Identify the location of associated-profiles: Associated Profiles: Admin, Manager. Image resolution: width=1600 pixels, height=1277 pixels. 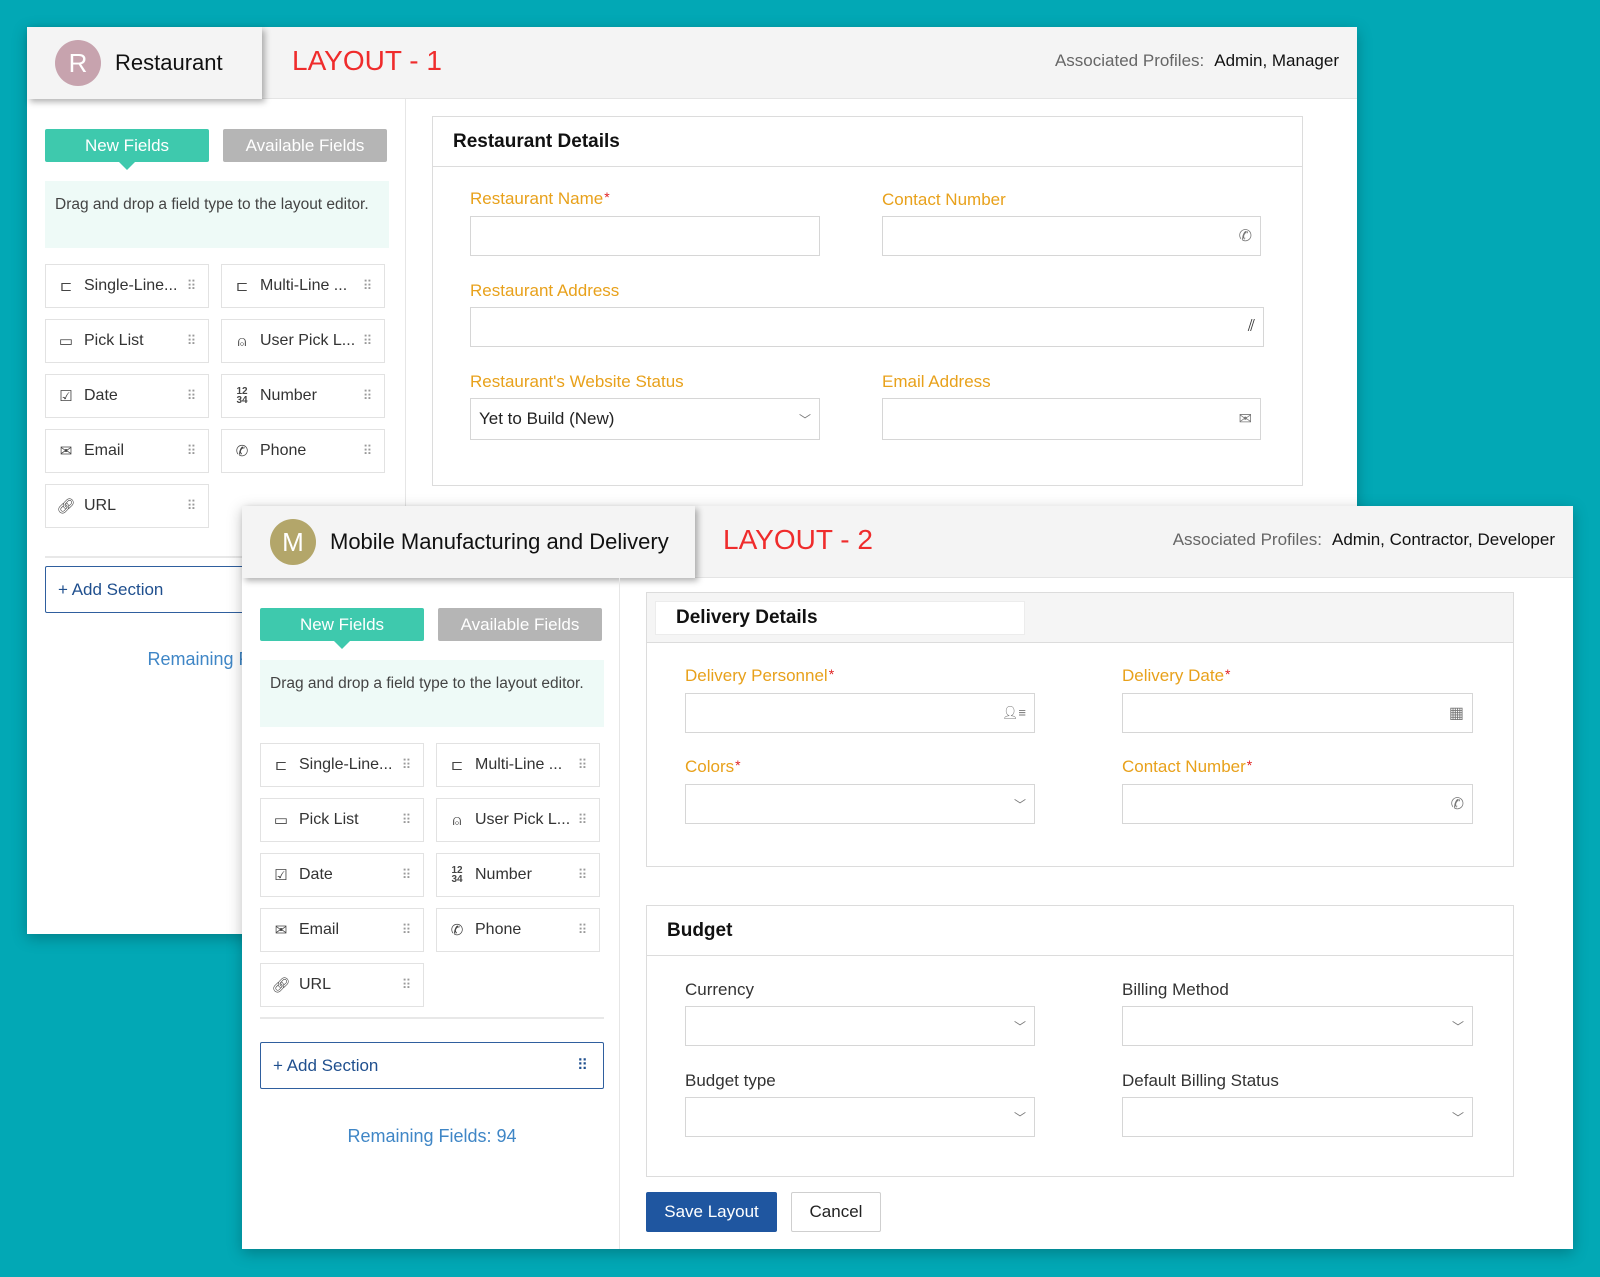
(1197, 61).